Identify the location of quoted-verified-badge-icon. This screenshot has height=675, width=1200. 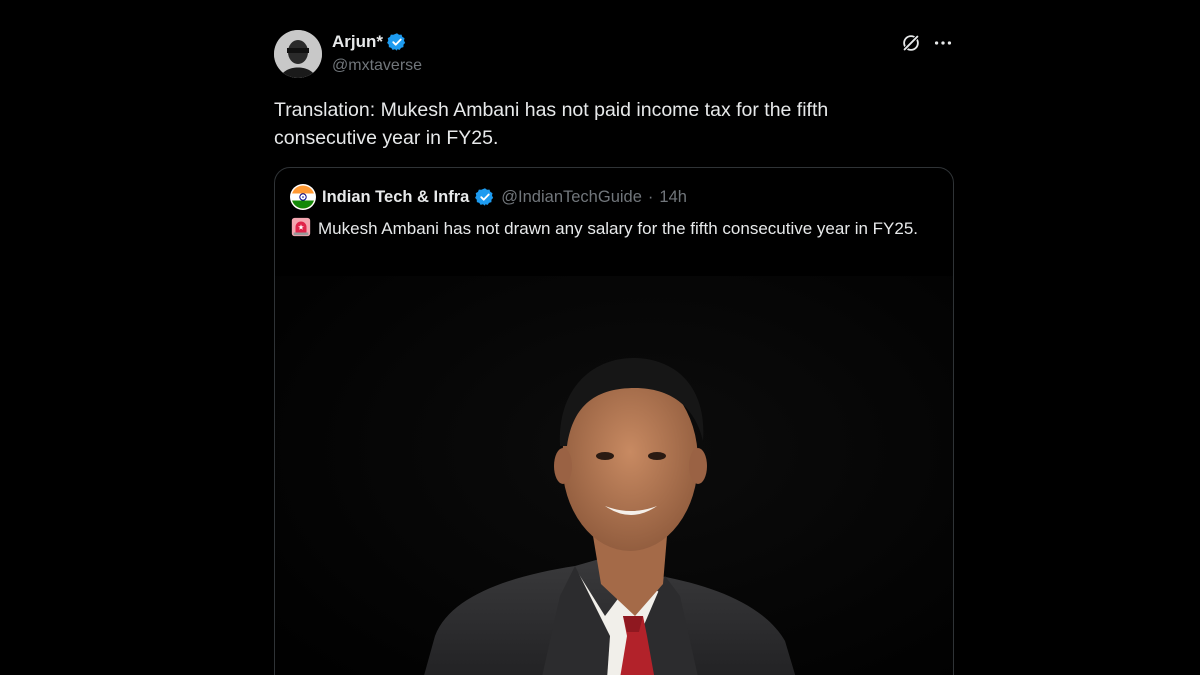
(485, 197).